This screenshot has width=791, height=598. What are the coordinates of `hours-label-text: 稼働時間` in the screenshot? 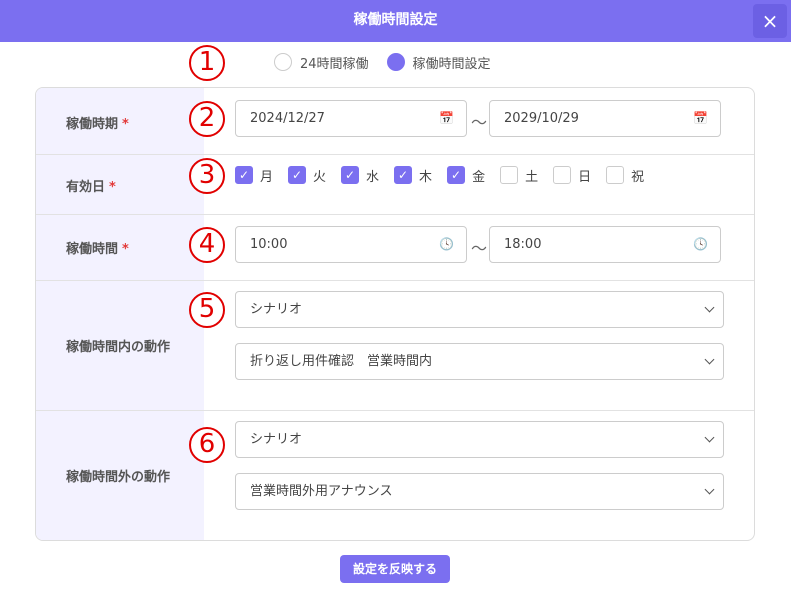 It's located at (92, 249).